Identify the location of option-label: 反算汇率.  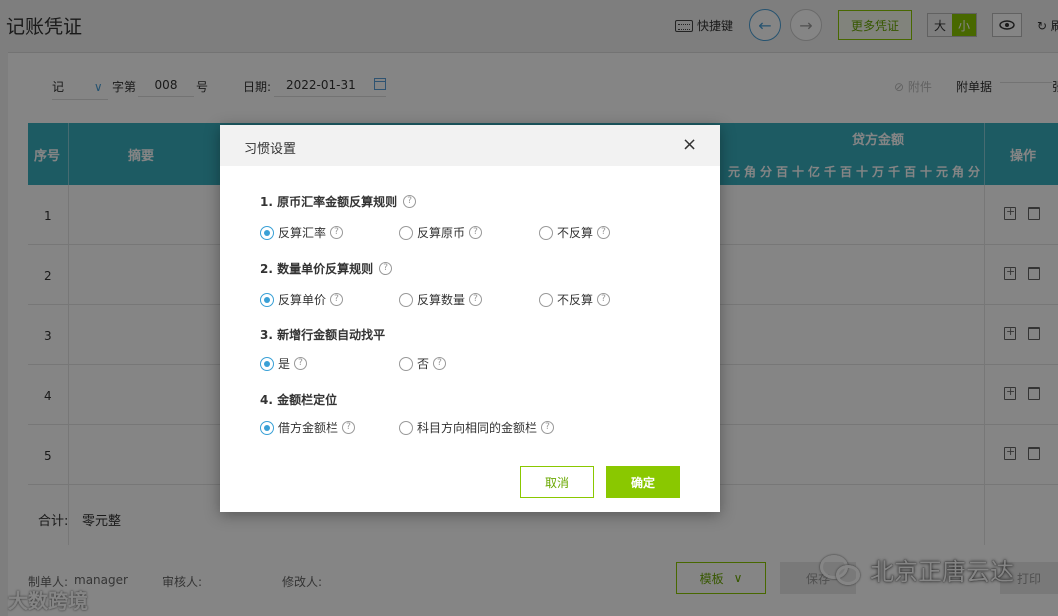
(302, 233).